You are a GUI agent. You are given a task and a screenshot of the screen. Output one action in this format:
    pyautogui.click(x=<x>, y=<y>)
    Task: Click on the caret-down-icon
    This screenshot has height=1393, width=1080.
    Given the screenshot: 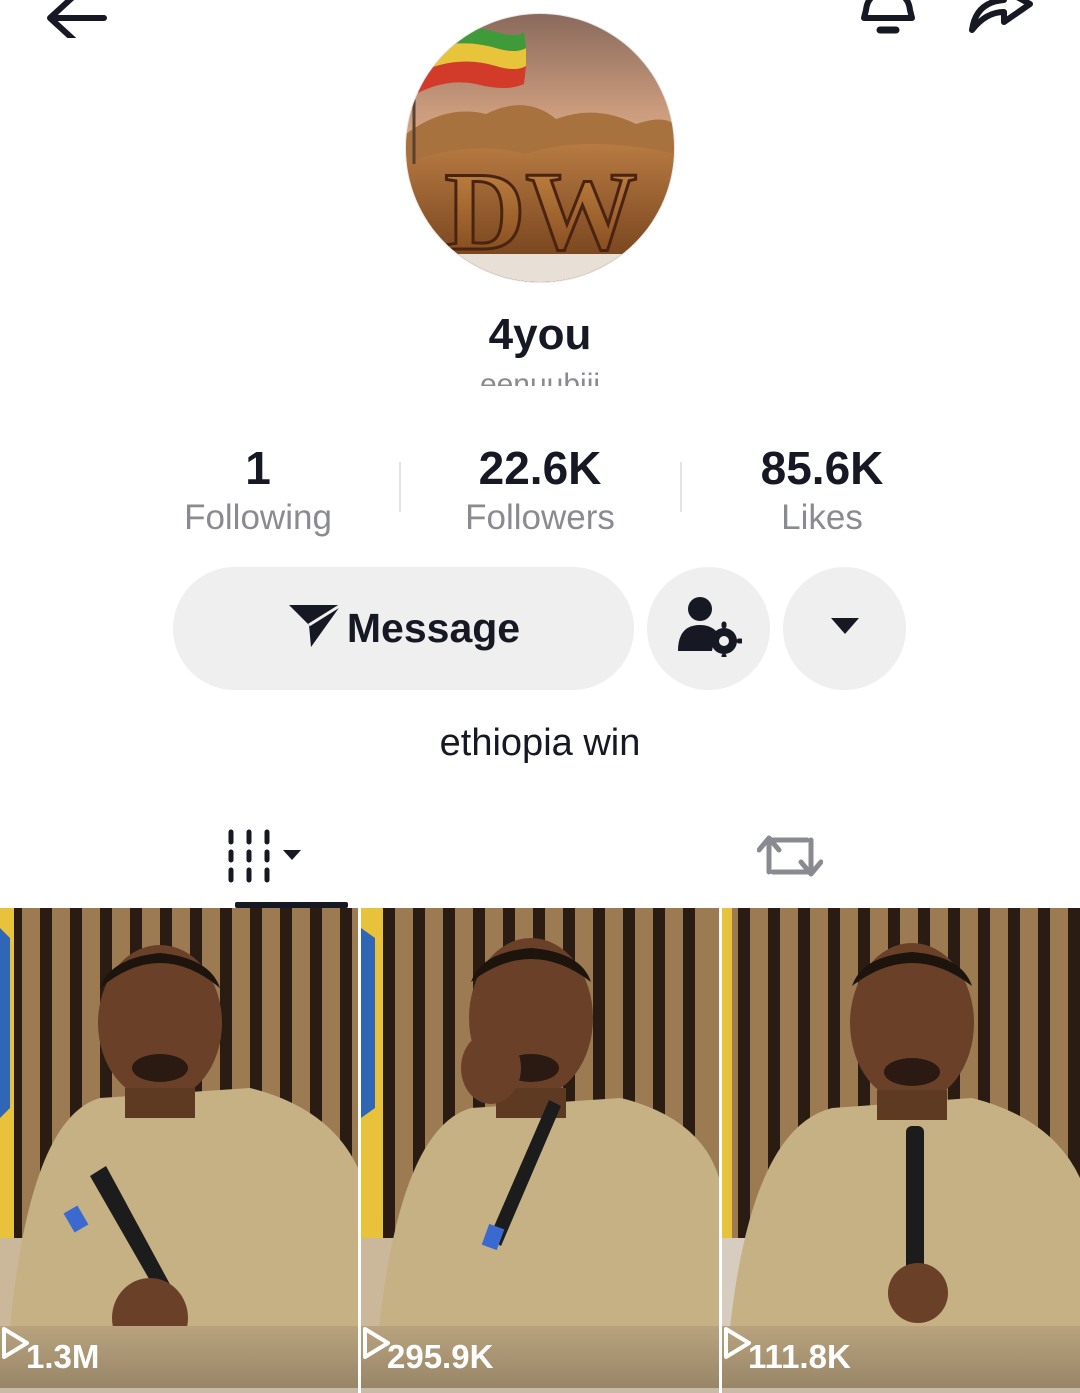 What is the action you would take?
    pyautogui.click(x=845, y=628)
    